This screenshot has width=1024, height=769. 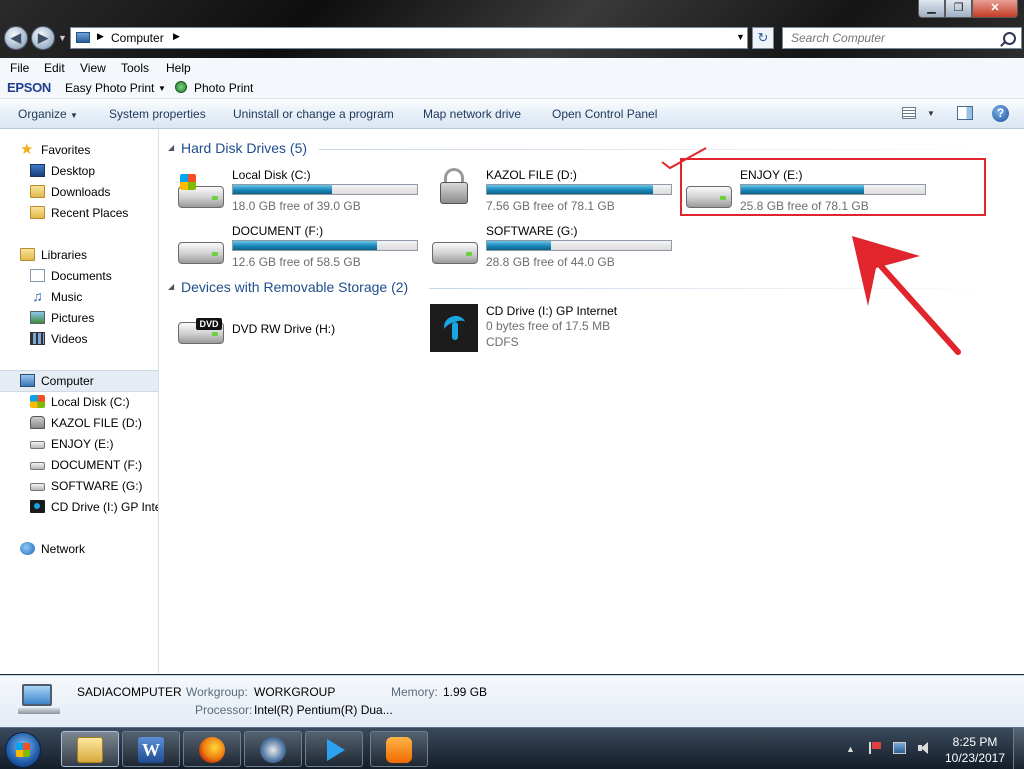 I want to click on back-button: ◀, so click(x=16, y=38).